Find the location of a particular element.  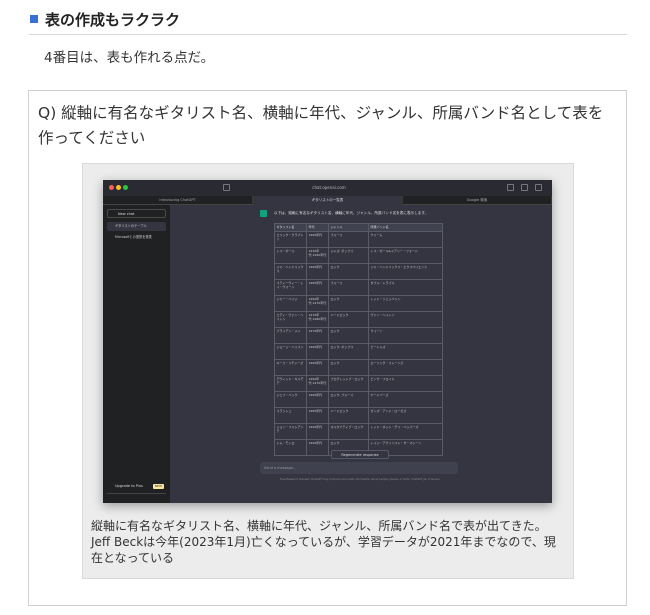

table-cell: ピンク・フロイド is located at coordinates (405, 383).